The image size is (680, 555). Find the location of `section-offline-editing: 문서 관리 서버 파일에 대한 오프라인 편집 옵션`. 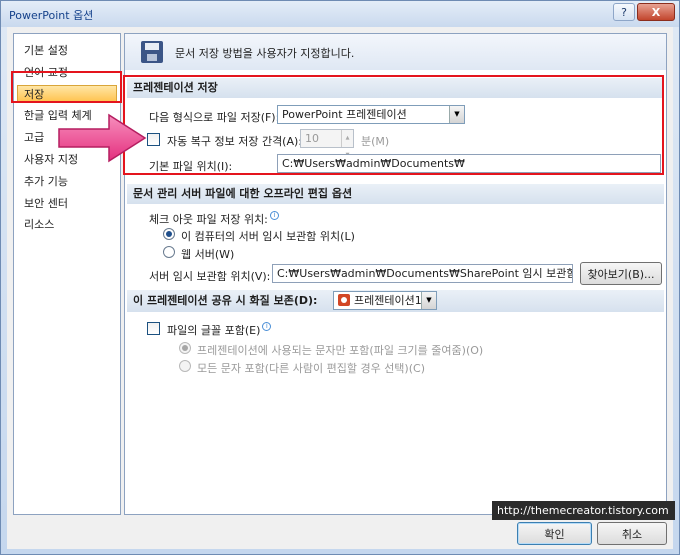

section-offline-editing: 문서 관리 서버 파일에 대한 오프라인 편집 옵션 is located at coordinates (395, 194).